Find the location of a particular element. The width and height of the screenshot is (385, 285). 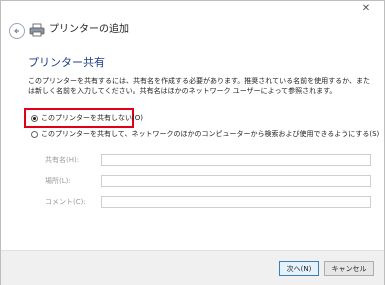

title-bar: プリンターの追加 is located at coordinates (192, 32).